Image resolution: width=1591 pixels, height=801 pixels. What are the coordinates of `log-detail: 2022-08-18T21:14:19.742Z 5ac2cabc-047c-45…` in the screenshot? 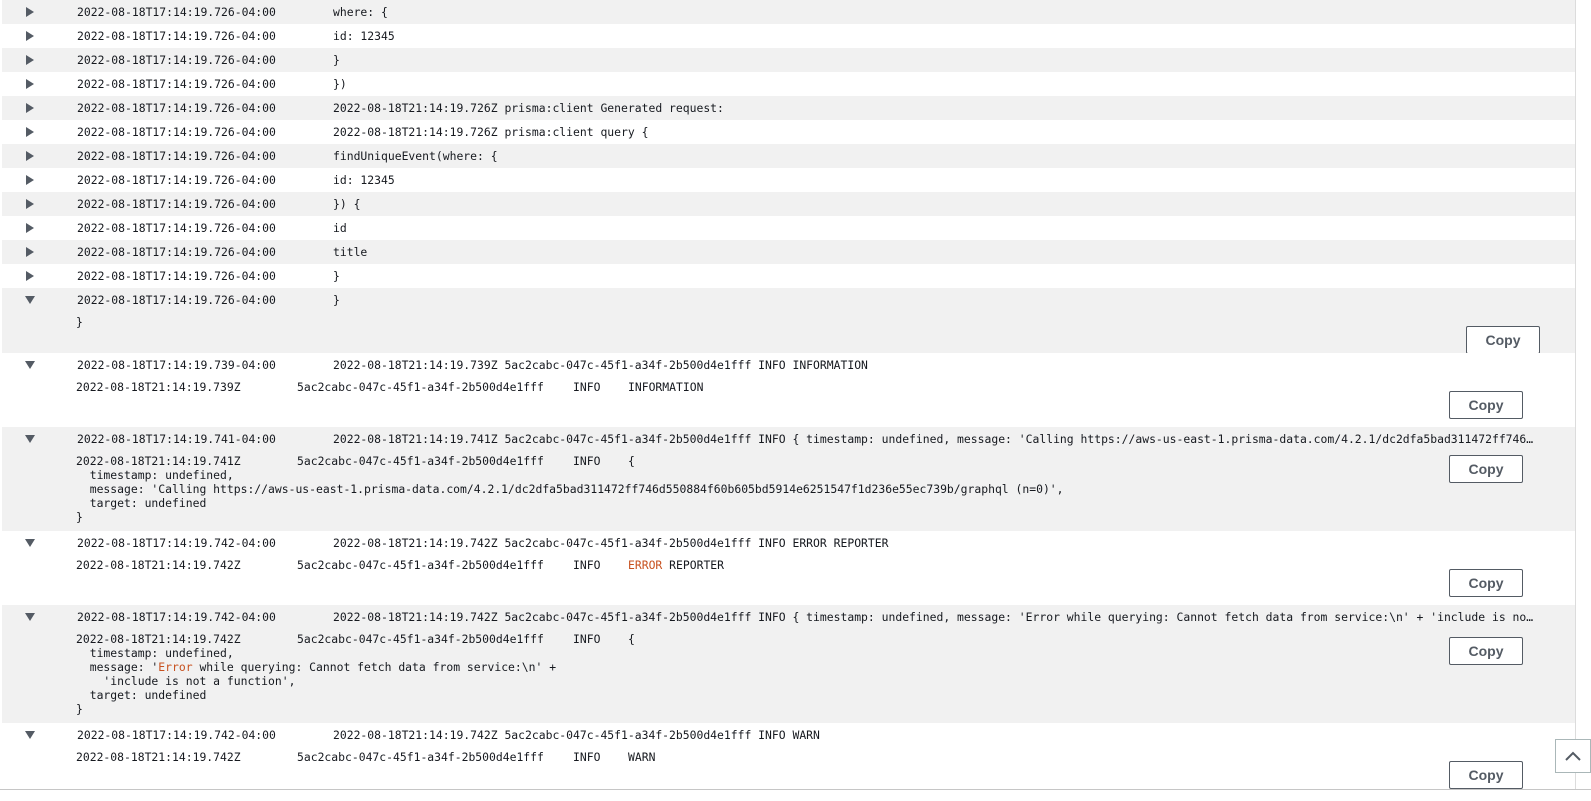 It's located at (789, 566).